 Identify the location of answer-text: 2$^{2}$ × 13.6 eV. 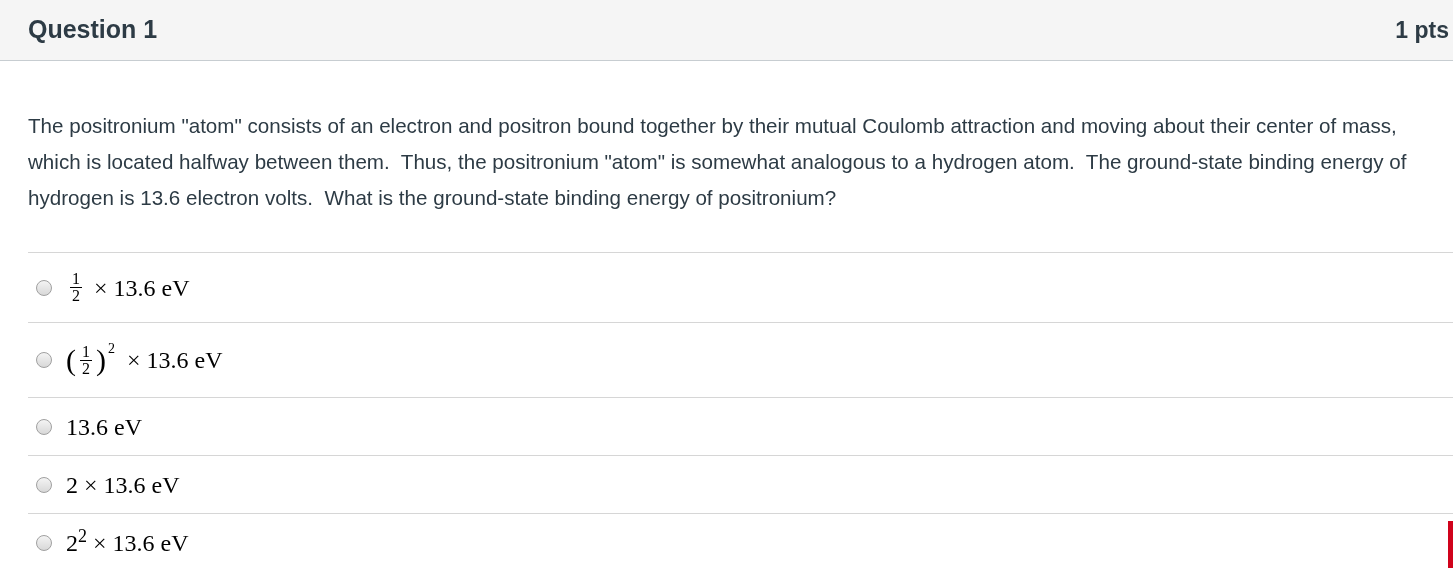
(127, 542).